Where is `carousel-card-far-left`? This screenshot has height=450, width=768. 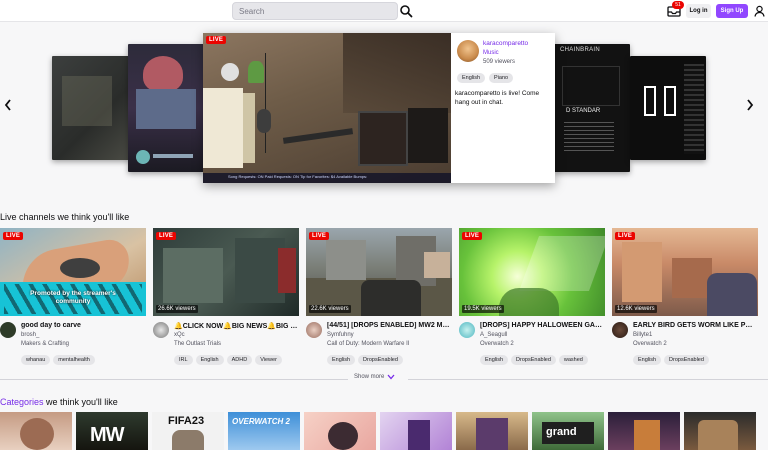
carousel-card-far-left is located at coordinates (91, 108).